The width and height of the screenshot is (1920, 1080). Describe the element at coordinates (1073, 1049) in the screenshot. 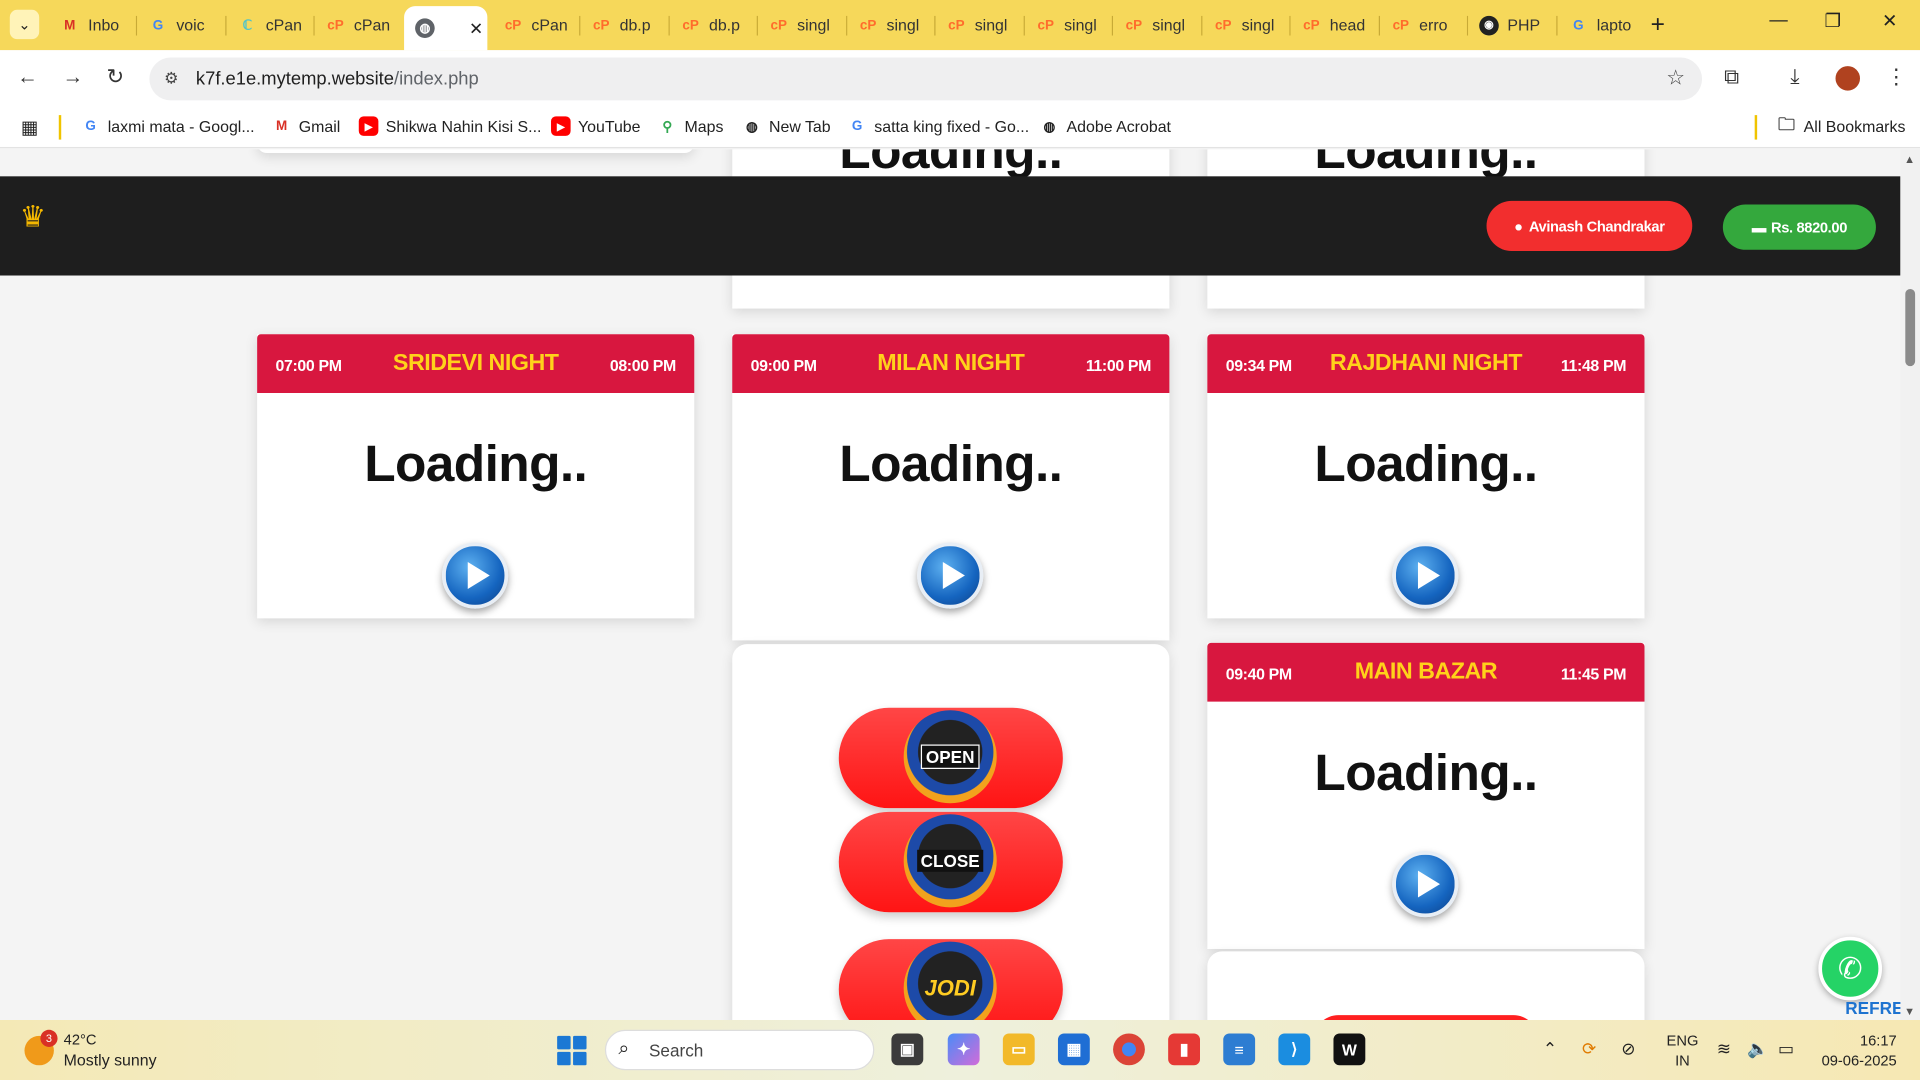

I see `store-icon: ▦` at that location.